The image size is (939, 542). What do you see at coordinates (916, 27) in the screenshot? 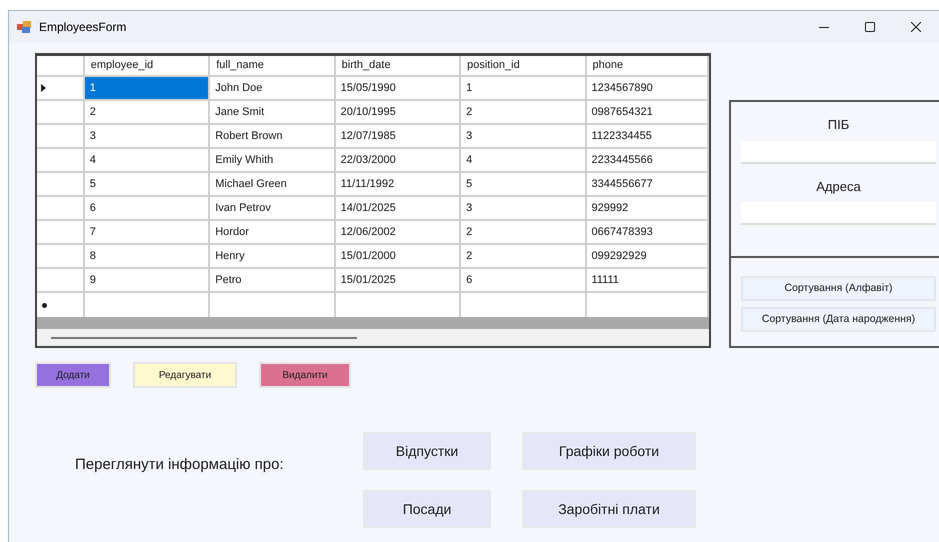
I see `close-icon` at bounding box center [916, 27].